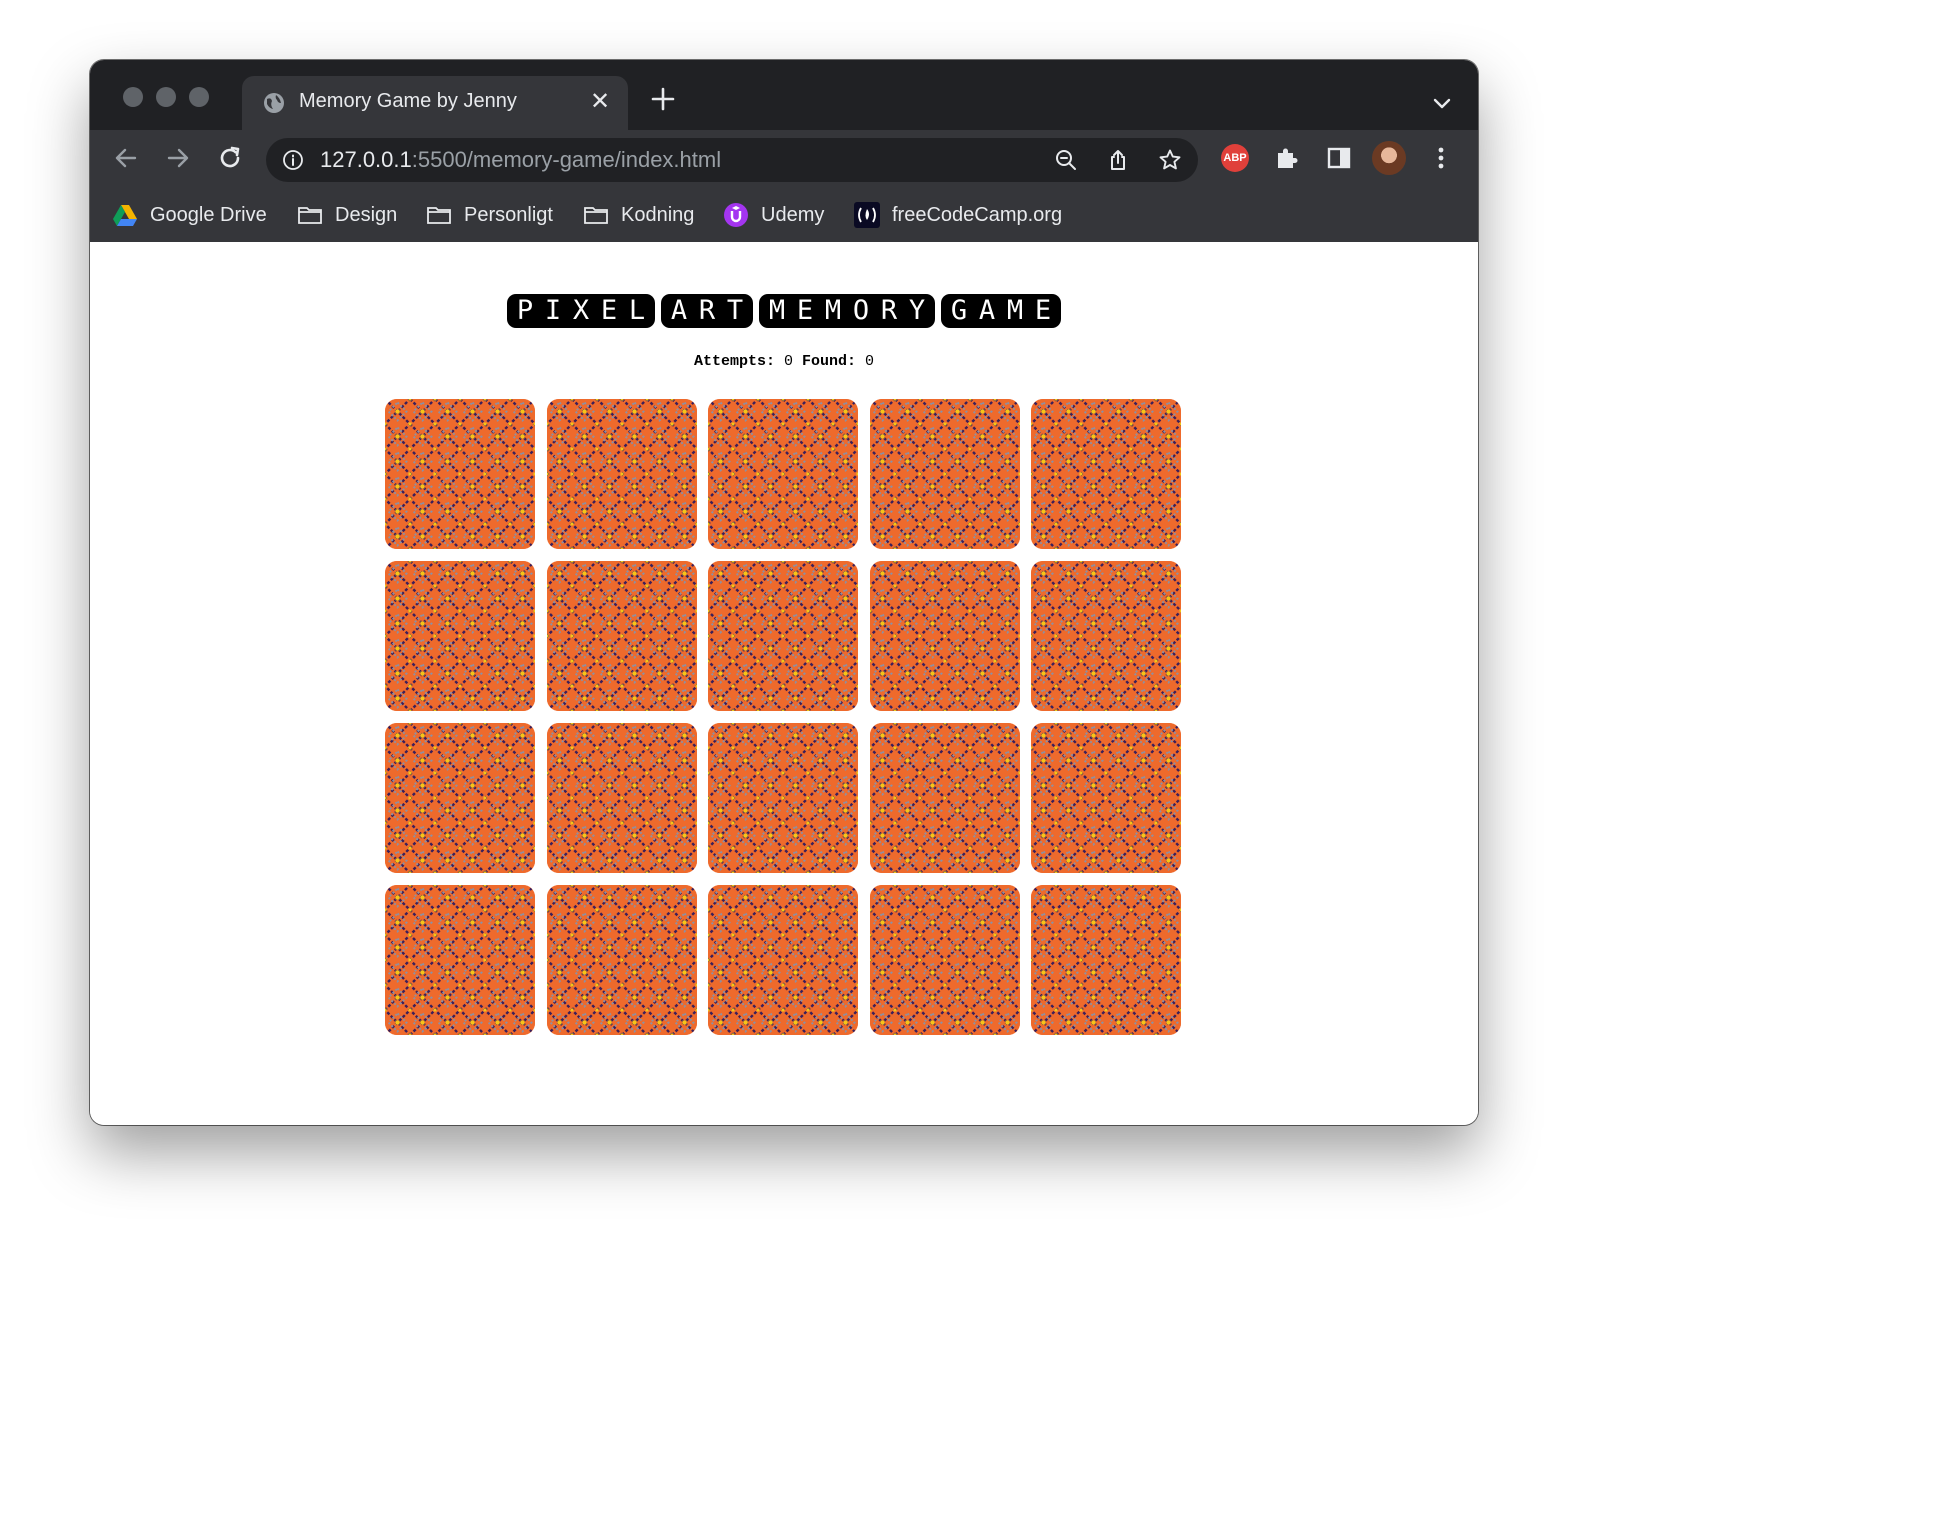 The width and height of the screenshot is (1940, 1540). What do you see at coordinates (366, 214) in the screenshot?
I see `bookmark-label: Design` at bounding box center [366, 214].